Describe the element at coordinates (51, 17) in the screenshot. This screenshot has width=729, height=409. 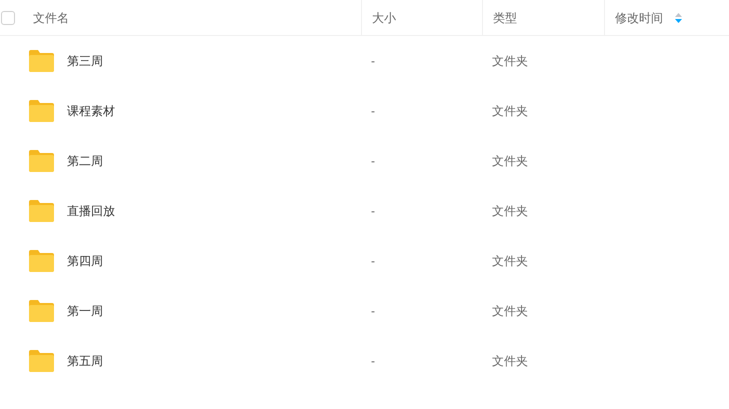
I see `column-header: 文件名` at that location.